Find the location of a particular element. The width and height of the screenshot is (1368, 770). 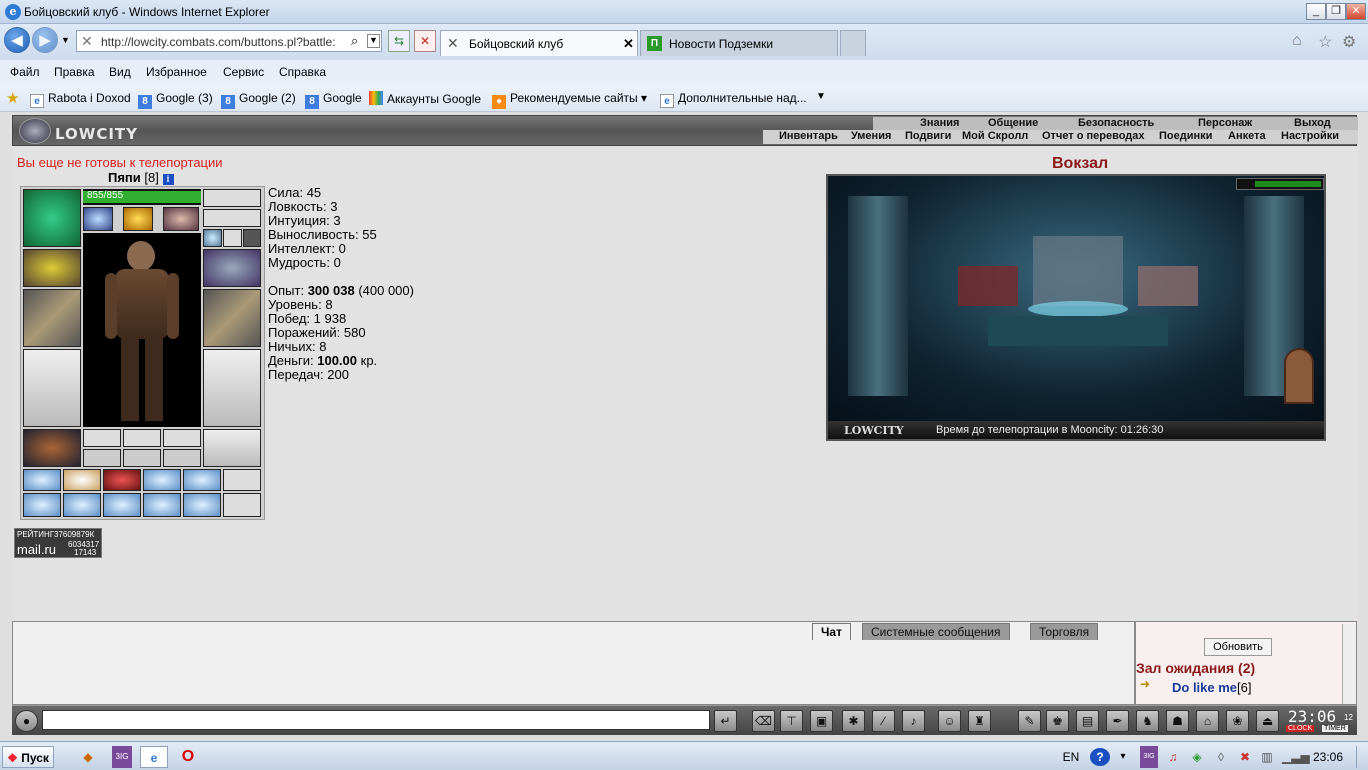

link-profile: Анкета is located at coordinates (1247, 136).